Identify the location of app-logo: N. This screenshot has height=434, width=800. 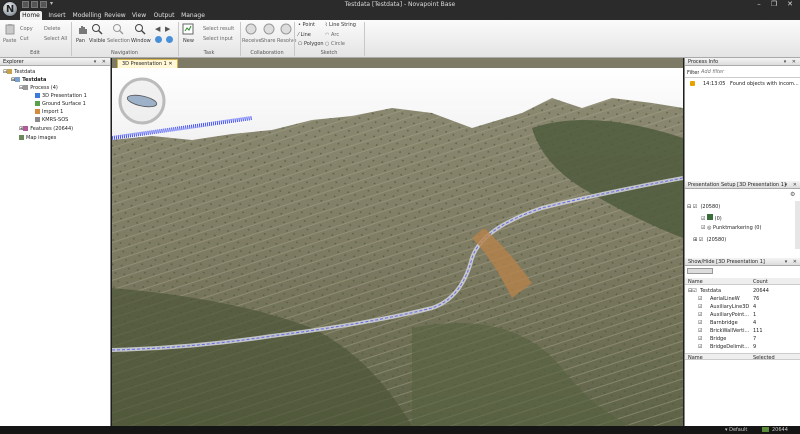
(10, 9).